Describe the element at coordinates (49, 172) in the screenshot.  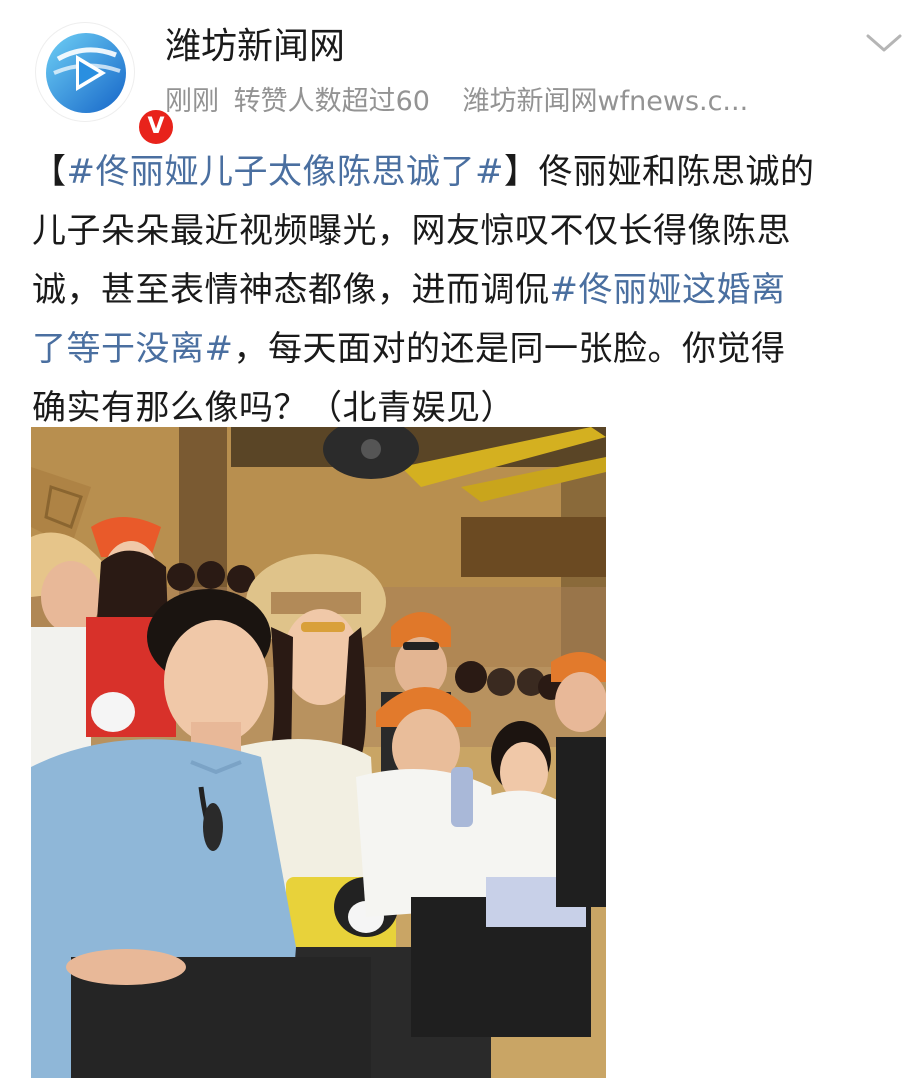
I see `post-text-segment: 【` at that location.